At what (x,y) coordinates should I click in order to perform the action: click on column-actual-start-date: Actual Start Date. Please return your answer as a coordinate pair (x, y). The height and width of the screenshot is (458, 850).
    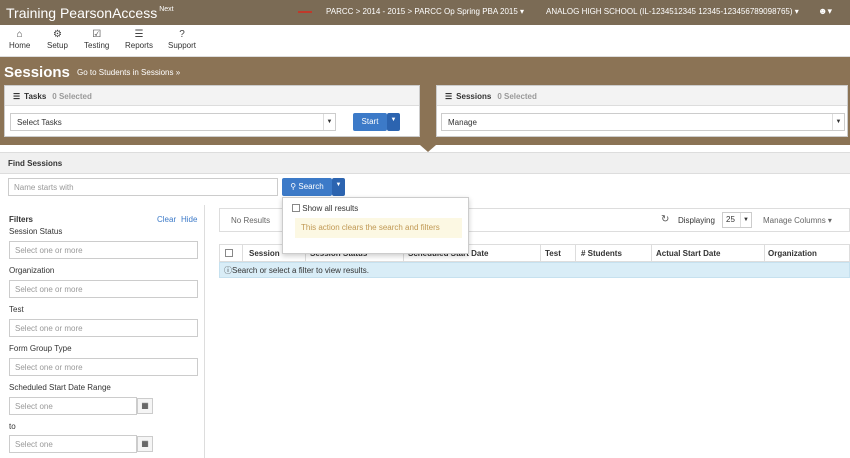
    Looking at the image, I should click on (688, 253).